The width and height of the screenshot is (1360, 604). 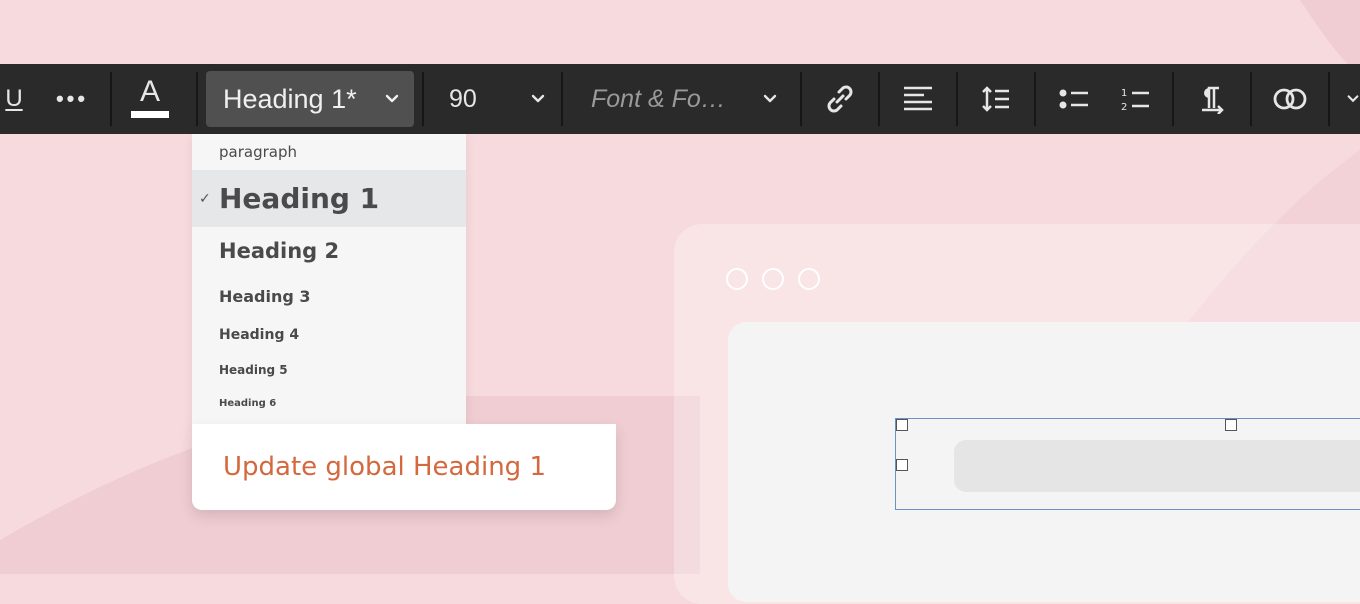 I want to click on align-left-button, so click(x=918, y=99).